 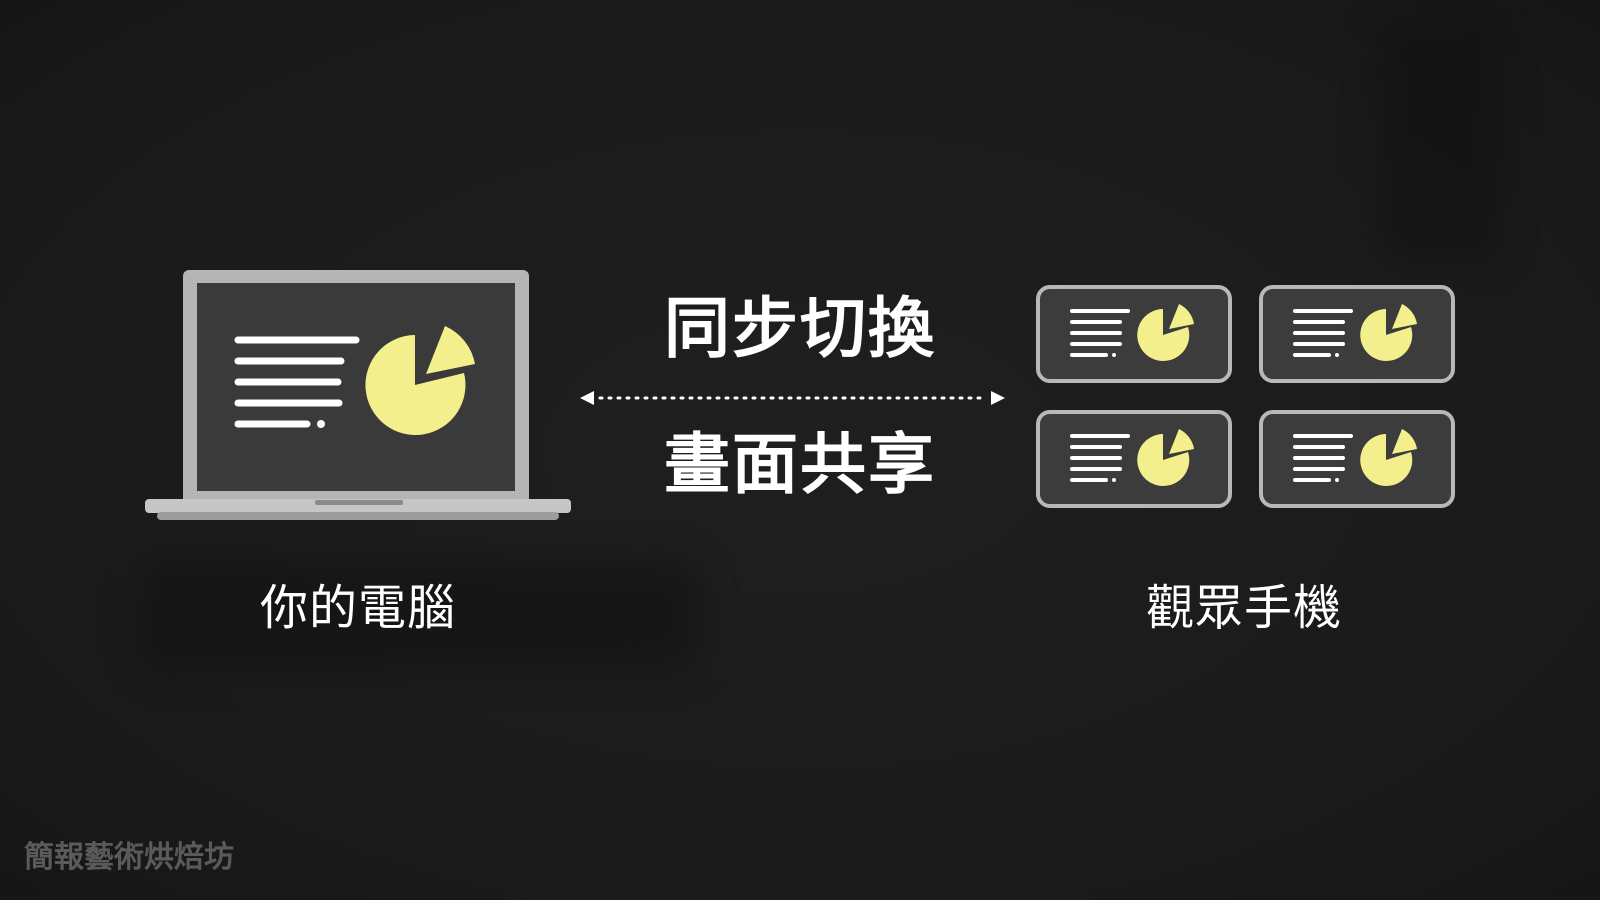 What do you see at coordinates (129, 857) in the screenshot?
I see `watermark: 簡報藝術烘焙坊` at bounding box center [129, 857].